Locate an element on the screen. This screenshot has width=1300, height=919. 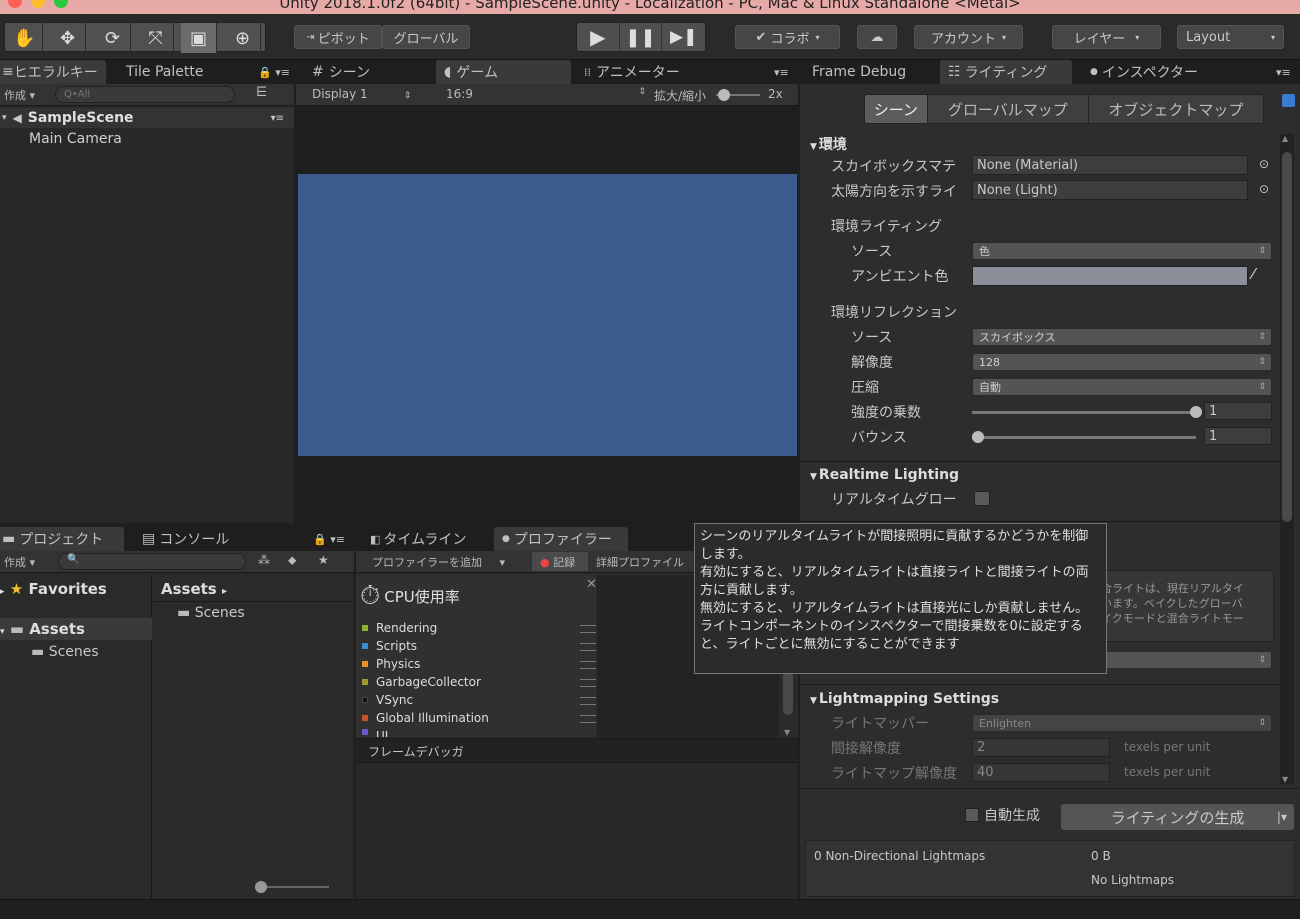
refl-source-dropdown: スカイボックス ⇕ is located at coordinates (1122, 337).